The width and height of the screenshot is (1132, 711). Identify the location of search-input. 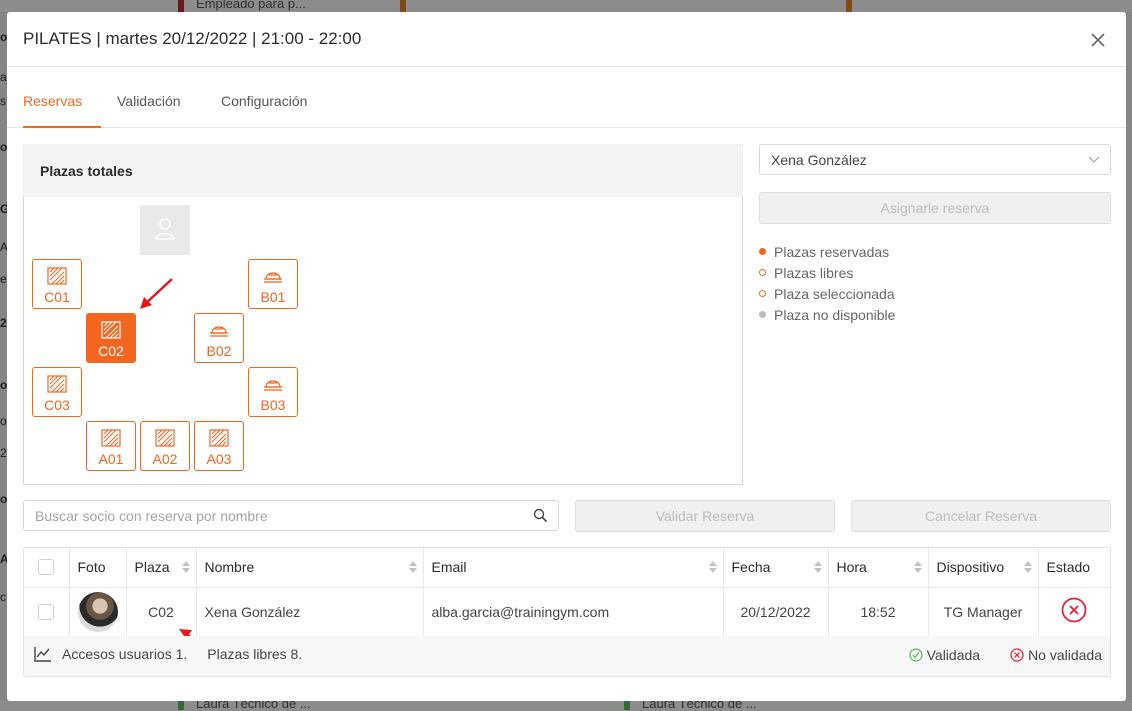
(274, 515).